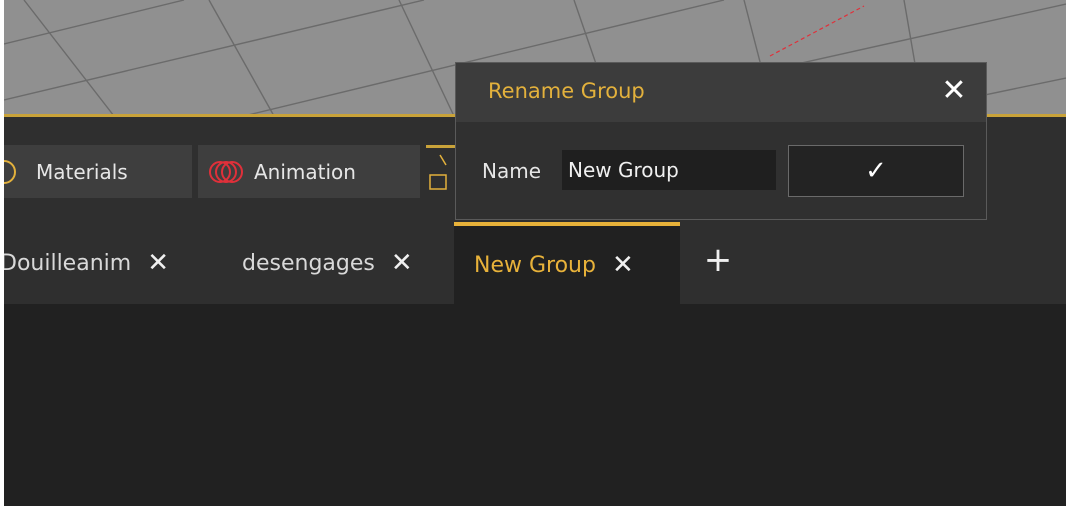  What do you see at coordinates (566, 91) in the screenshot?
I see `dialog-title: Rename Group` at bounding box center [566, 91].